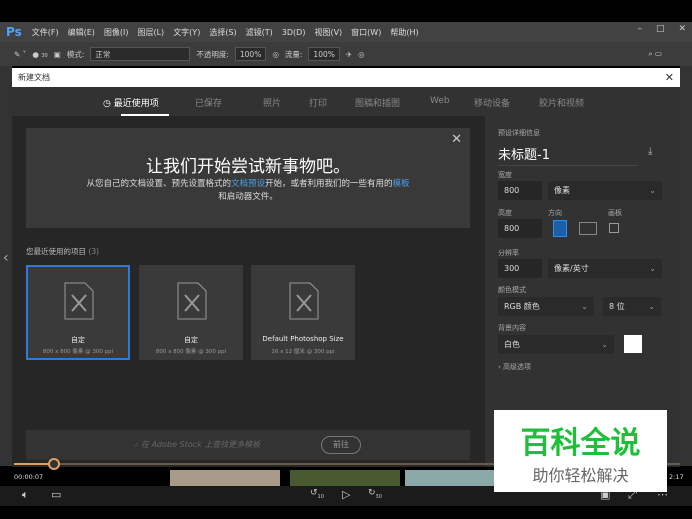  Describe the element at coordinates (377, 102) in the screenshot. I see `tab-art: 图稿和插图` at that location.